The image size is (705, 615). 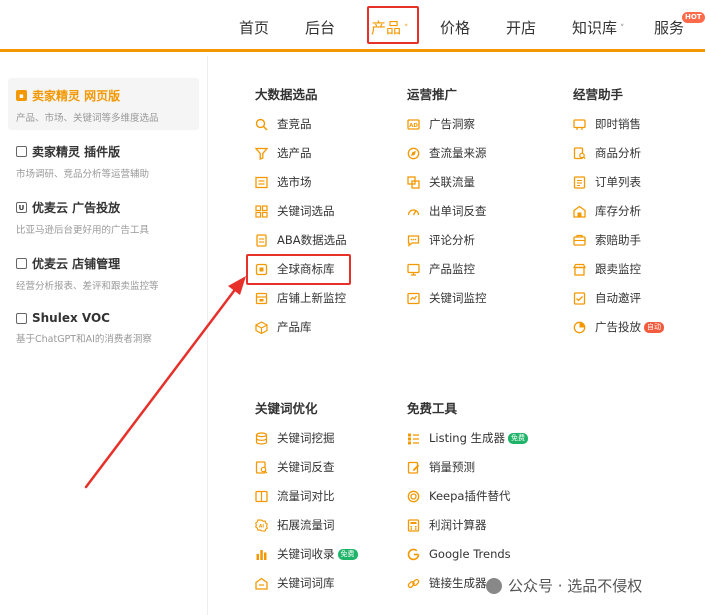 I want to click on wechat-icon, so click(x=494, y=585).